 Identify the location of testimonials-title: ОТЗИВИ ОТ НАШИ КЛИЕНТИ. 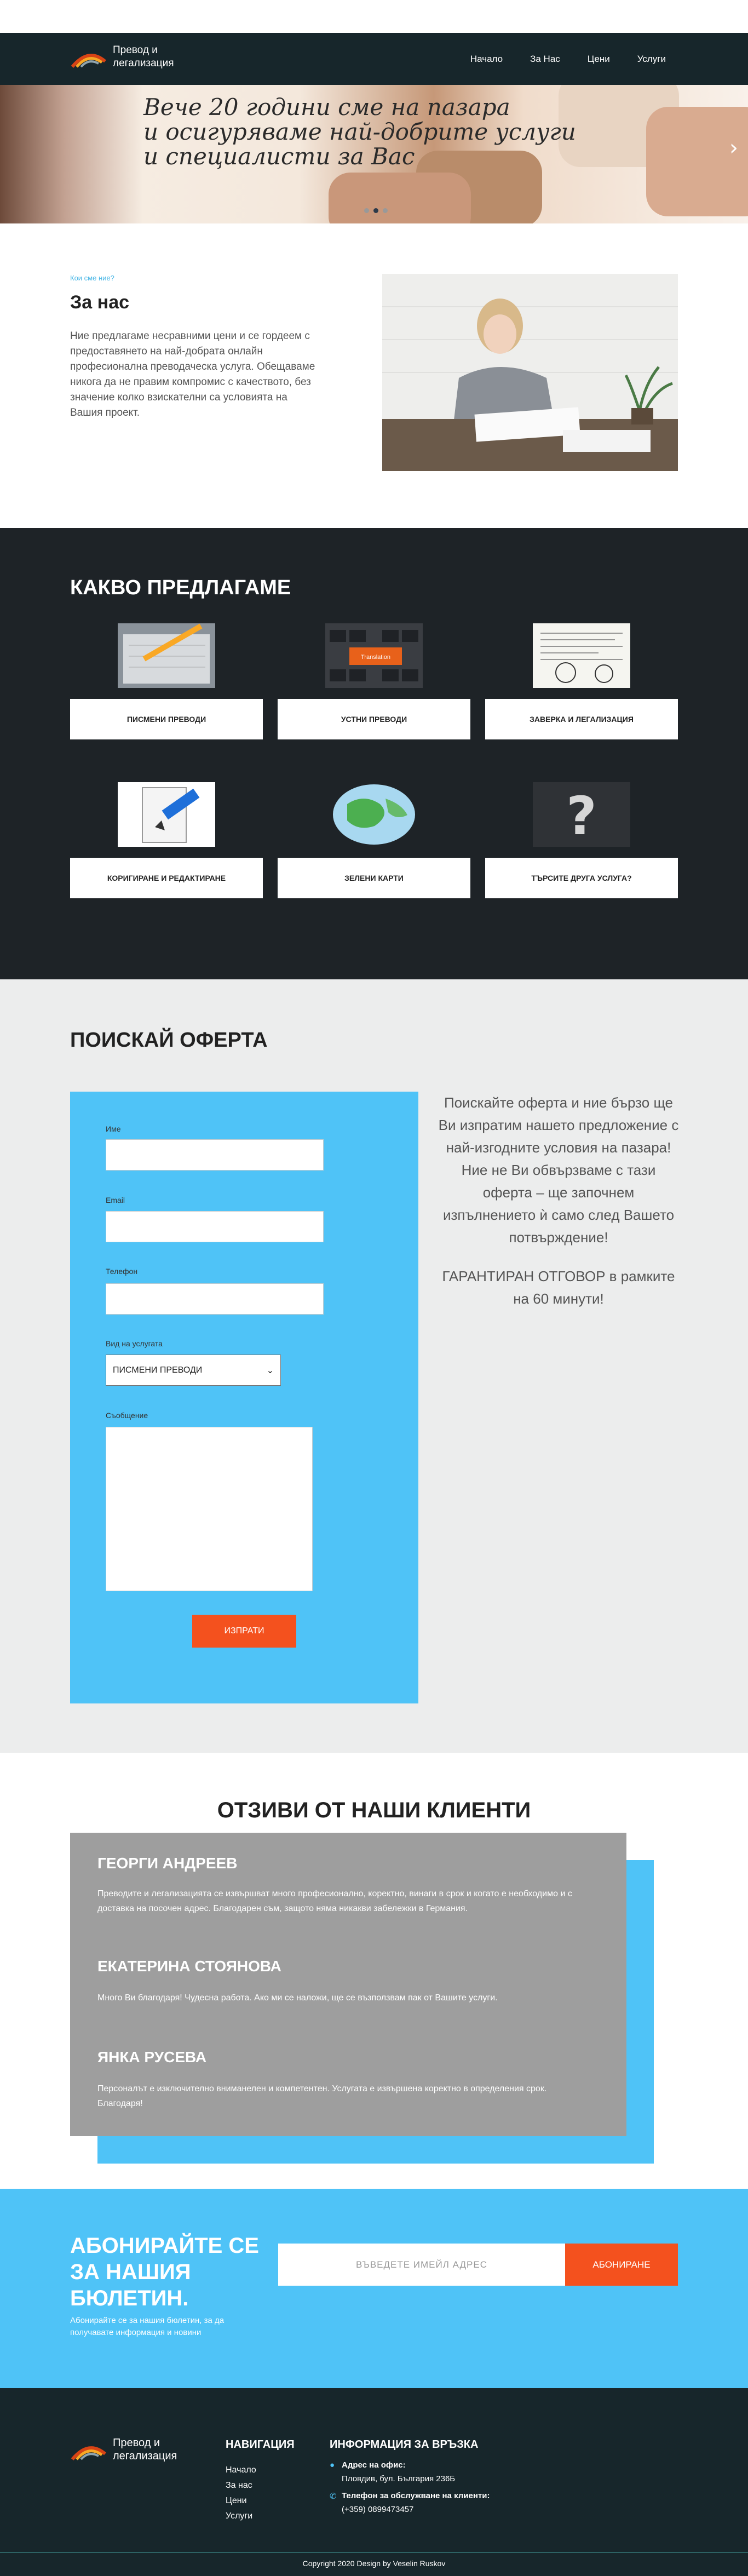
(374, 1810).